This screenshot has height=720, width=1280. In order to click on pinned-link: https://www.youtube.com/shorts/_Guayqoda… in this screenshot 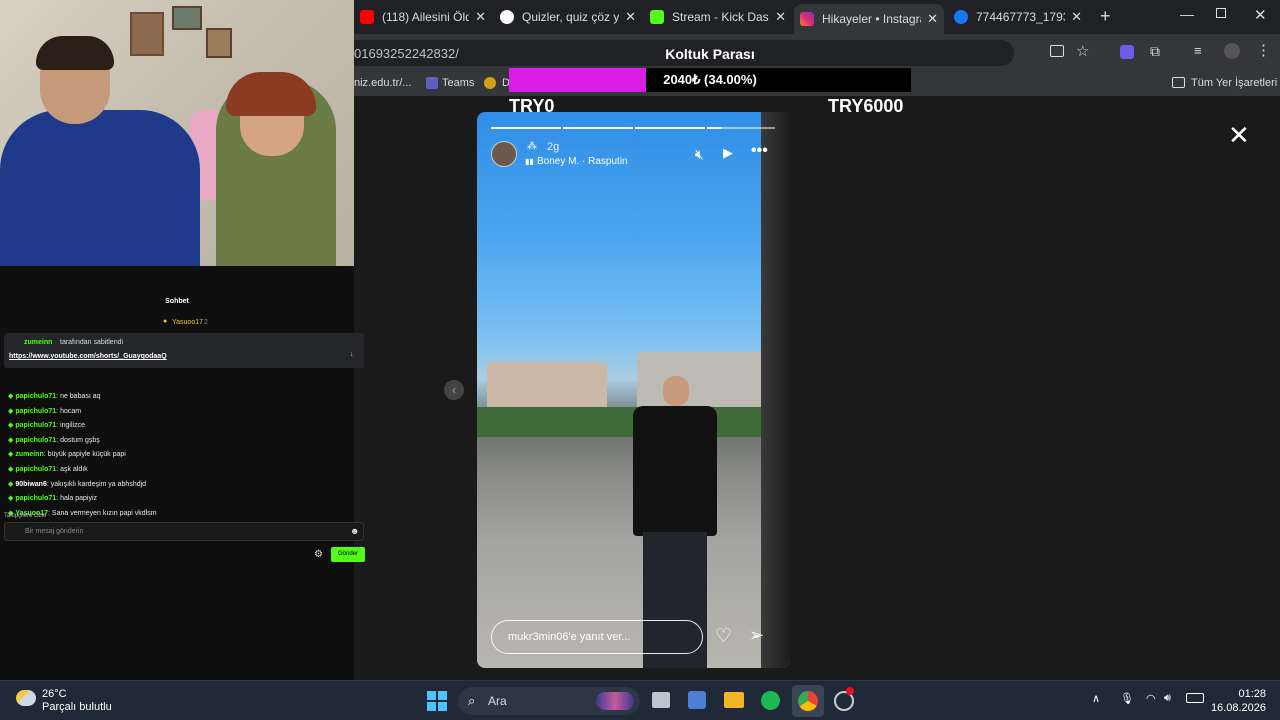, I will do `click(88, 356)`.